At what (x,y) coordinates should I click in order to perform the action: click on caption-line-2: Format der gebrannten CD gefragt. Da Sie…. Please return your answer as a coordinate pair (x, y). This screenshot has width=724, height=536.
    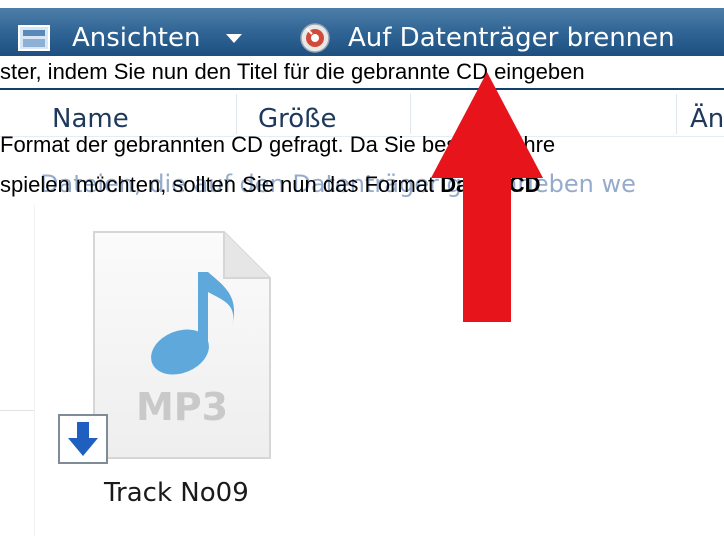
    Looking at the image, I should click on (278, 144).